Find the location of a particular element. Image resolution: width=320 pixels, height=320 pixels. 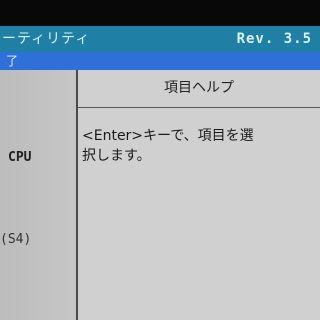

title-bar: ーティリティ Rev. 3.5 is located at coordinates (160, 39).